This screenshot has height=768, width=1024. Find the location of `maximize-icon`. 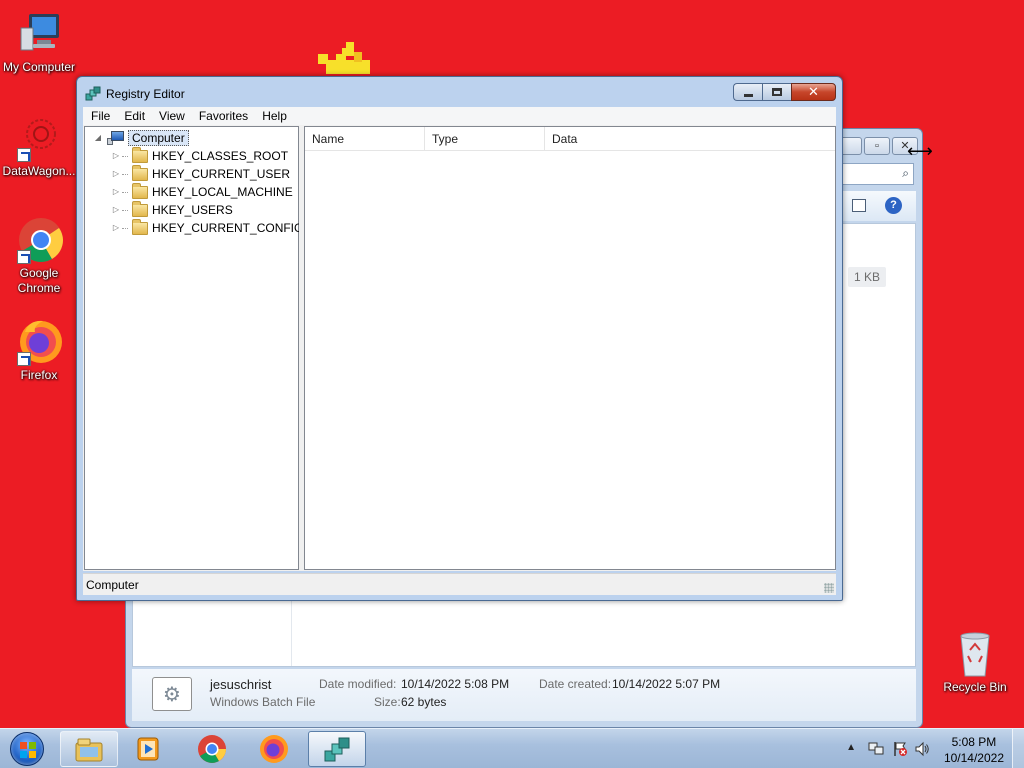

maximize-icon is located at coordinates (777, 92).